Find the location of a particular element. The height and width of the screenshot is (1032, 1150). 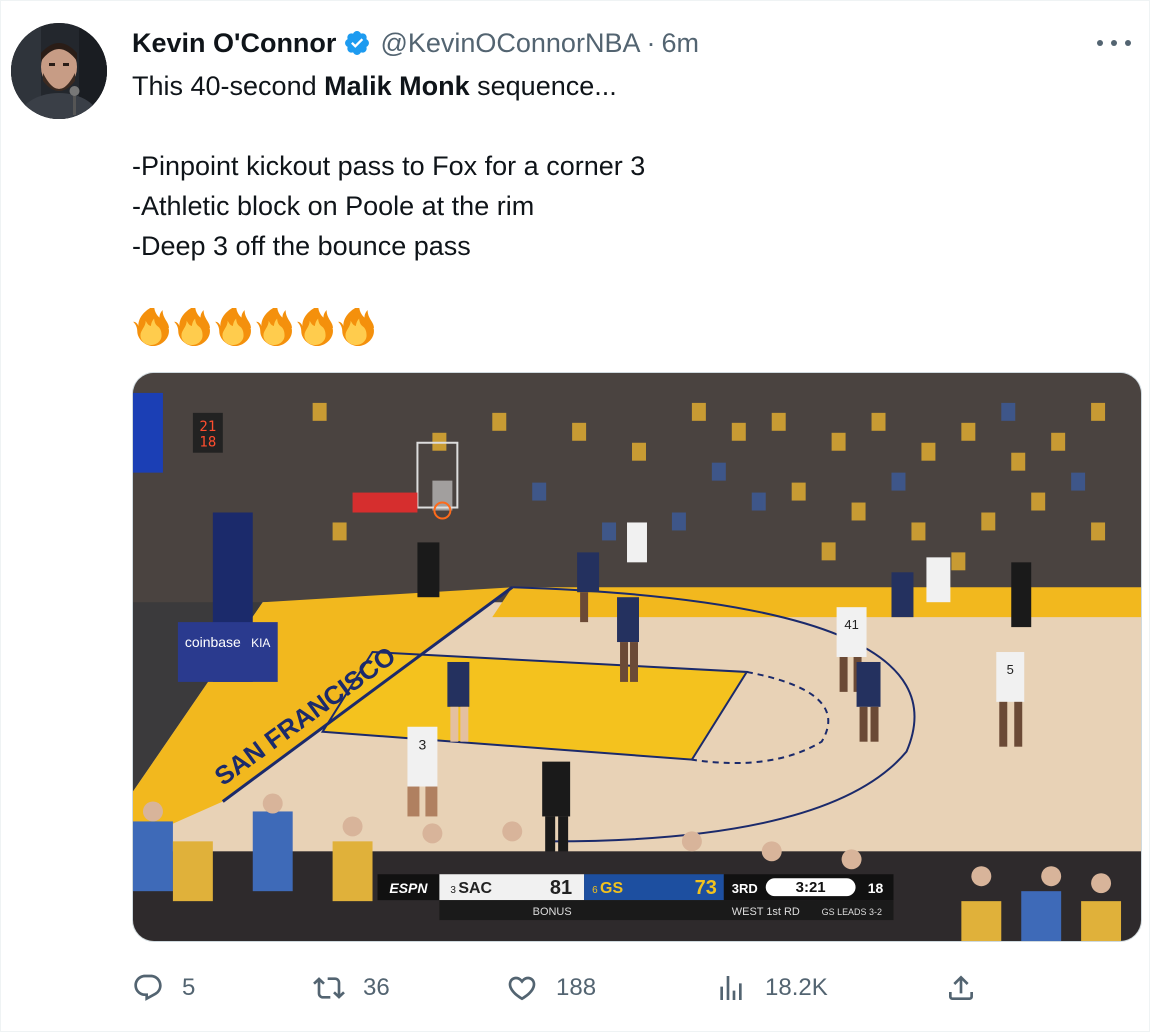

retweet-icon is located at coordinates (329, 988).